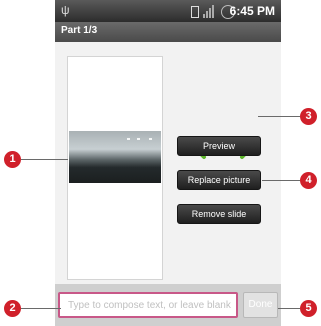 Image resolution: width=321 pixels, height=326 pixels. What do you see at coordinates (219, 214) in the screenshot?
I see `remove-slide-button: Remove slide` at bounding box center [219, 214].